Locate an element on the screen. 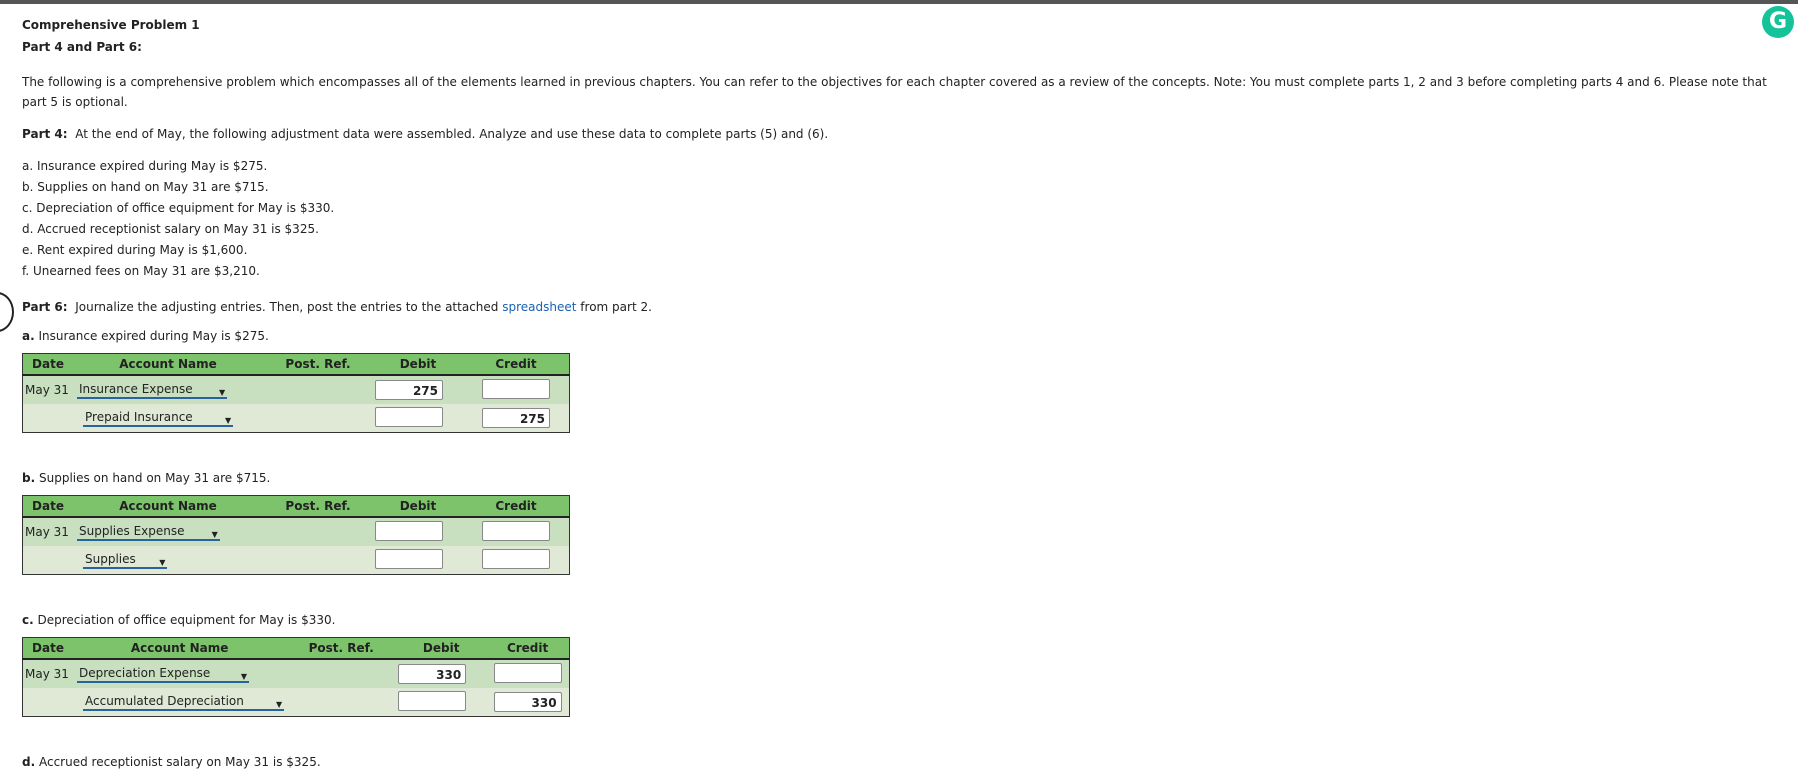 The image size is (1798, 772). account-value: Depreciation Expense is located at coordinates (145, 672).